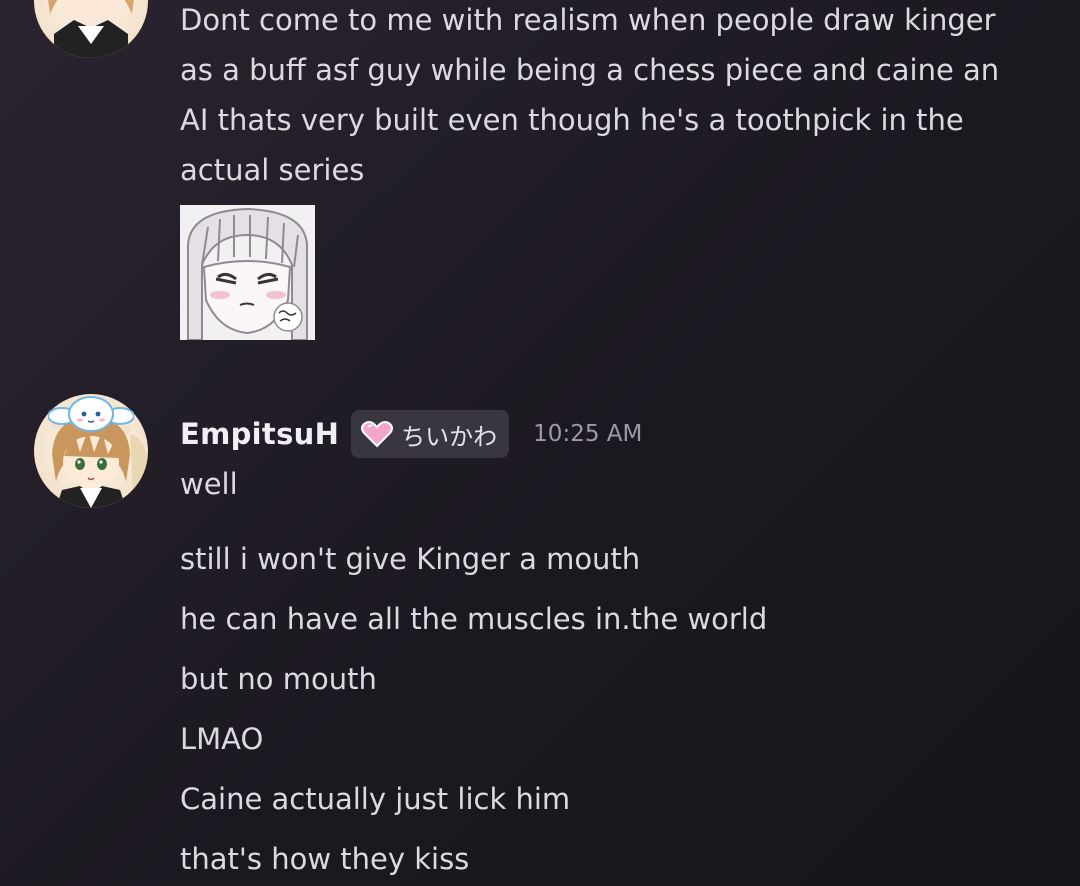 The width and height of the screenshot is (1080, 886). What do you see at coordinates (410, 559) in the screenshot?
I see `message-line: still i won't give Kinger a mouth` at bounding box center [410, 559].